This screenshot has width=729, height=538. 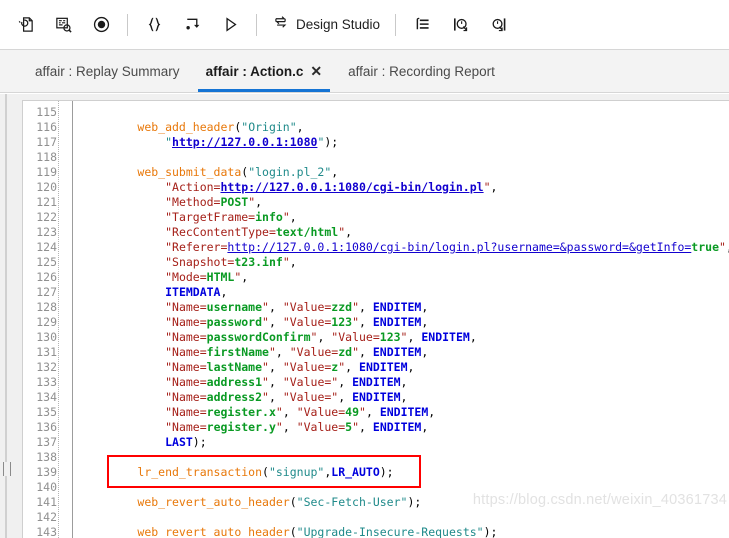 I want to click on code-token: (, so click(x=293, y=531).